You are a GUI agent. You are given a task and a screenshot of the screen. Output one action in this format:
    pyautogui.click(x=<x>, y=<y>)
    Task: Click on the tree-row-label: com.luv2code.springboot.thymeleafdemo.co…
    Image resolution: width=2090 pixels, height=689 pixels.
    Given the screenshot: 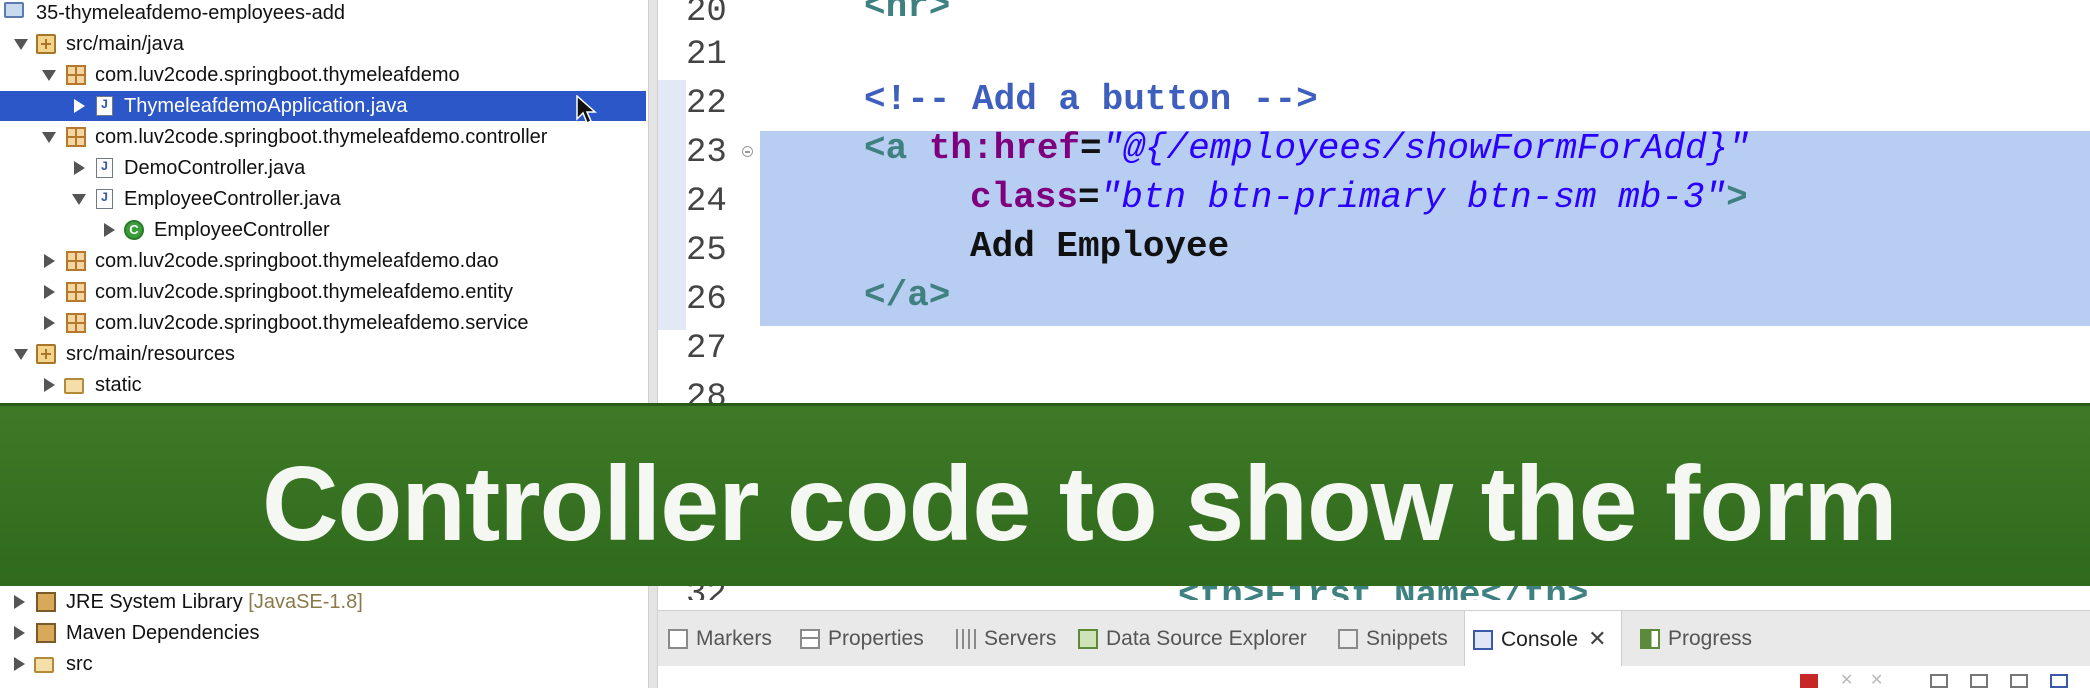 What is the action you would take?
    pyautogui.click(x=321, y=137)
    